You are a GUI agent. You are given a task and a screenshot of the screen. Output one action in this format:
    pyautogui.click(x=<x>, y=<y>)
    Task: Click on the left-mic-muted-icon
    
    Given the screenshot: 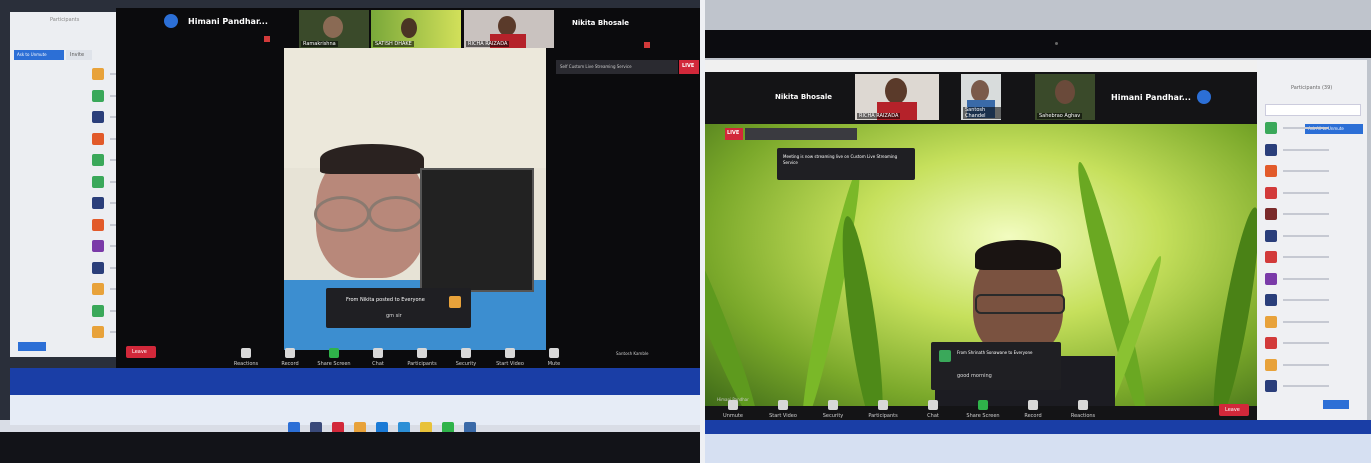 What is the action you would take?
    pyautogui.click(x=267, y=39)
    